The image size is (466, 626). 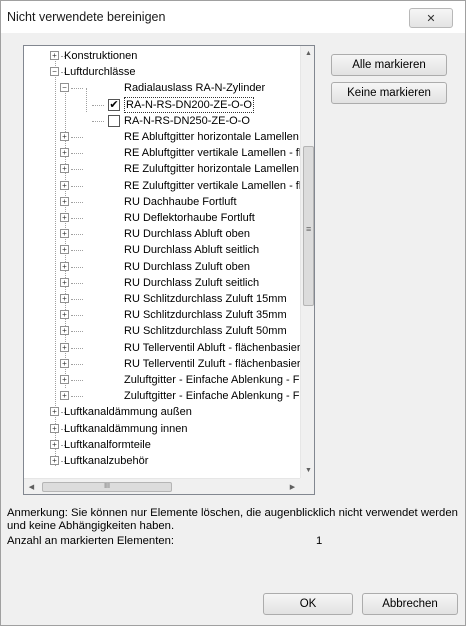 I want to click on scroll-right-arrow-icon: ▶, so click(x=292, y=486).